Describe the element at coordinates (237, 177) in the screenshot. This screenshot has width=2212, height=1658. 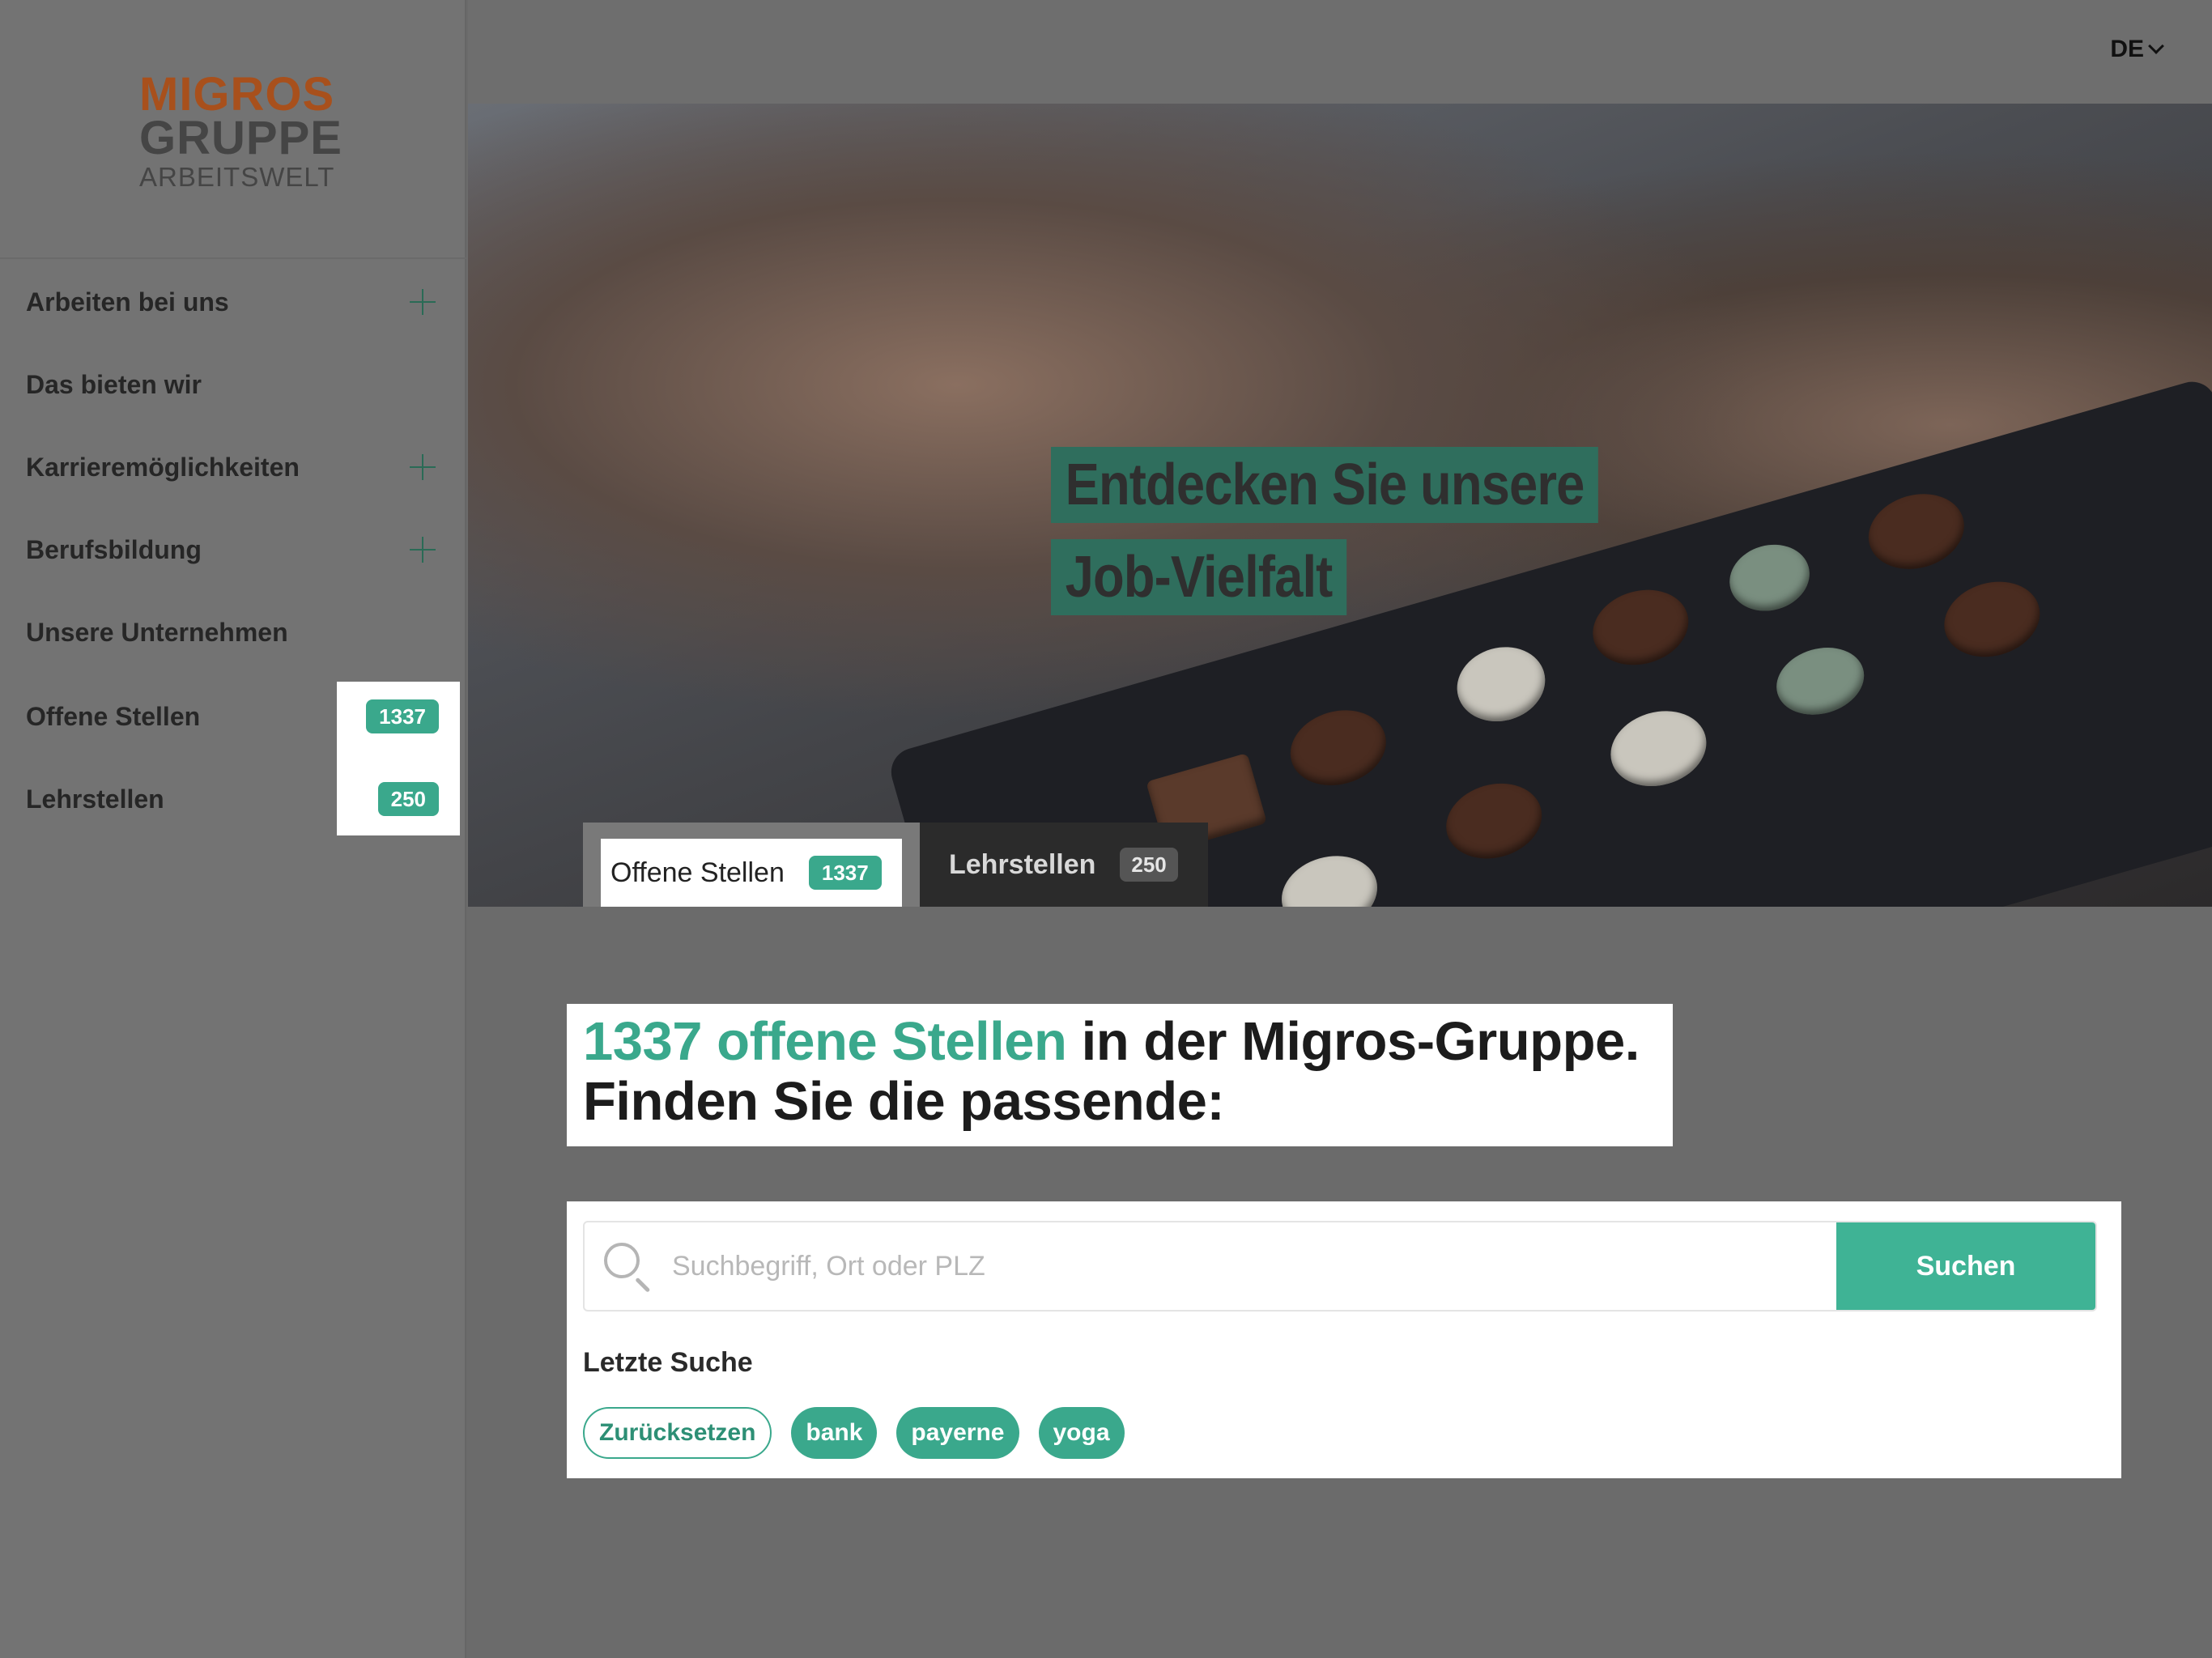
I see `logo-line-arbeitswelt: ARBEITSWELT` at that location.